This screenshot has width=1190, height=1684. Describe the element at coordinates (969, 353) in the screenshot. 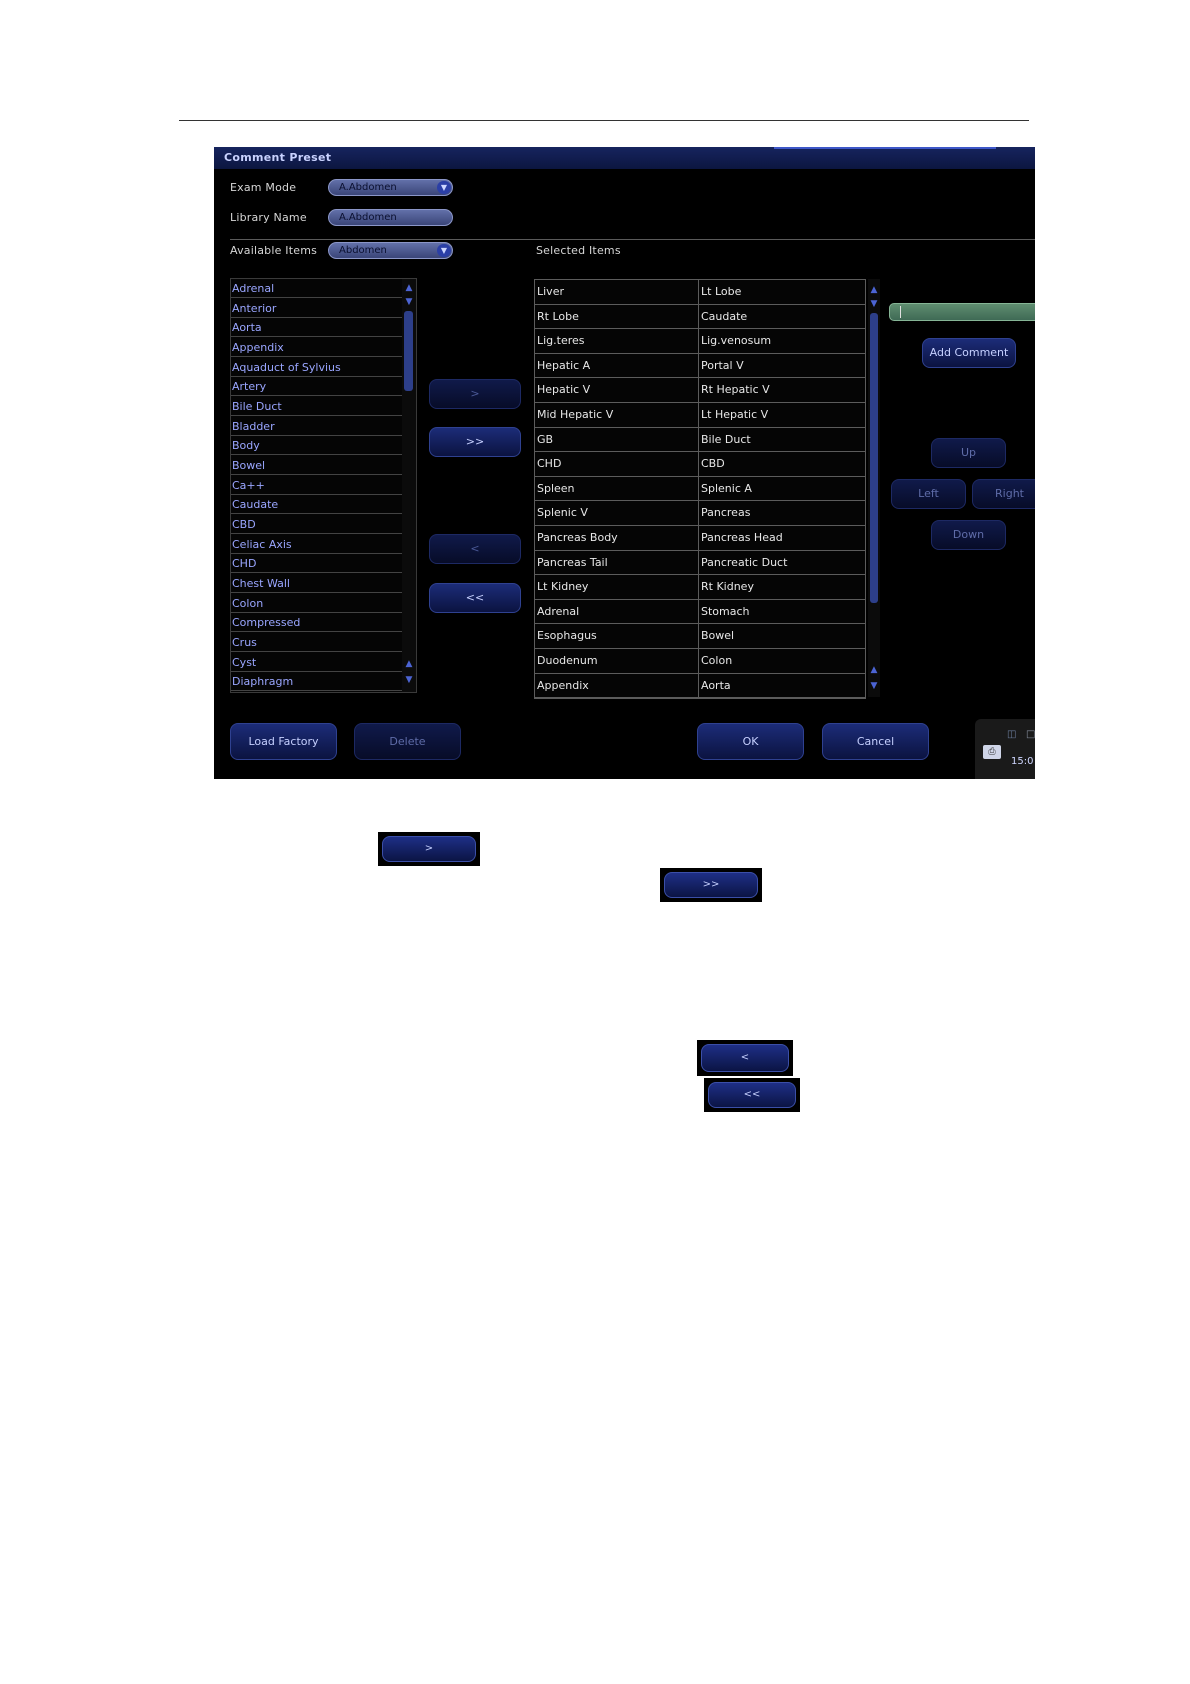

I see `add-comment-button: Add Comment` at that location.